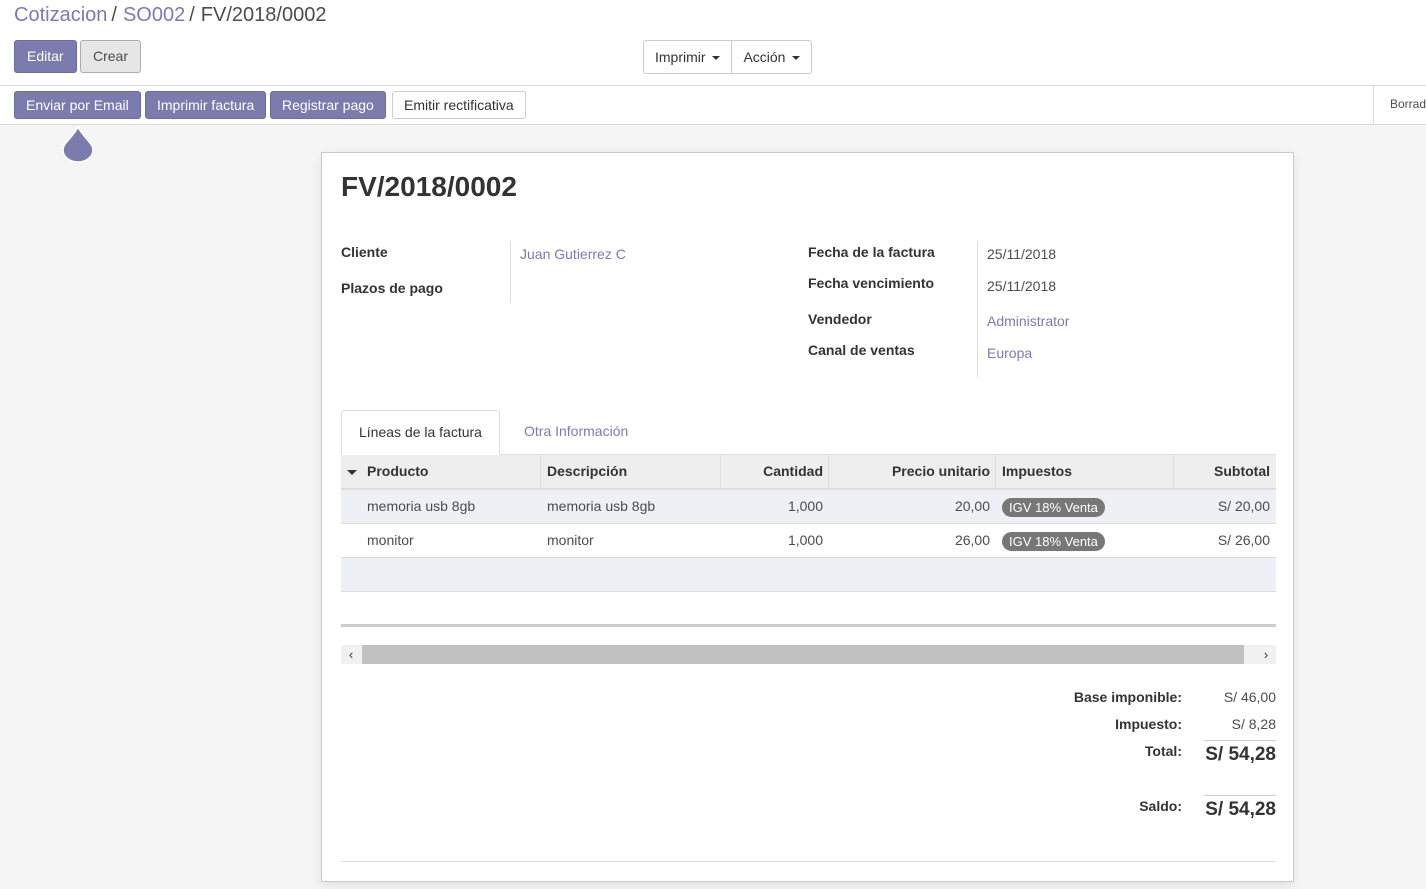  I want to click on chevron-right-icon: ›, so click(1266, 654).